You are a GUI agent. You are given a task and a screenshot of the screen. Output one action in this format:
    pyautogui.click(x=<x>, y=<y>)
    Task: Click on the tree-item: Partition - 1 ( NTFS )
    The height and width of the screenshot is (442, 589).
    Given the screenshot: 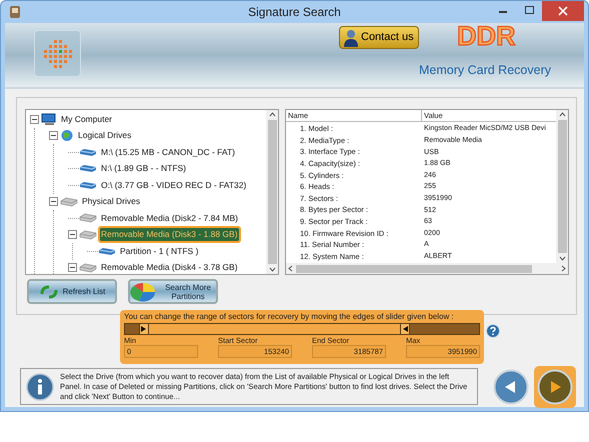 What is the action you would take?
    pyautogui.click(x=159, y=251)
    